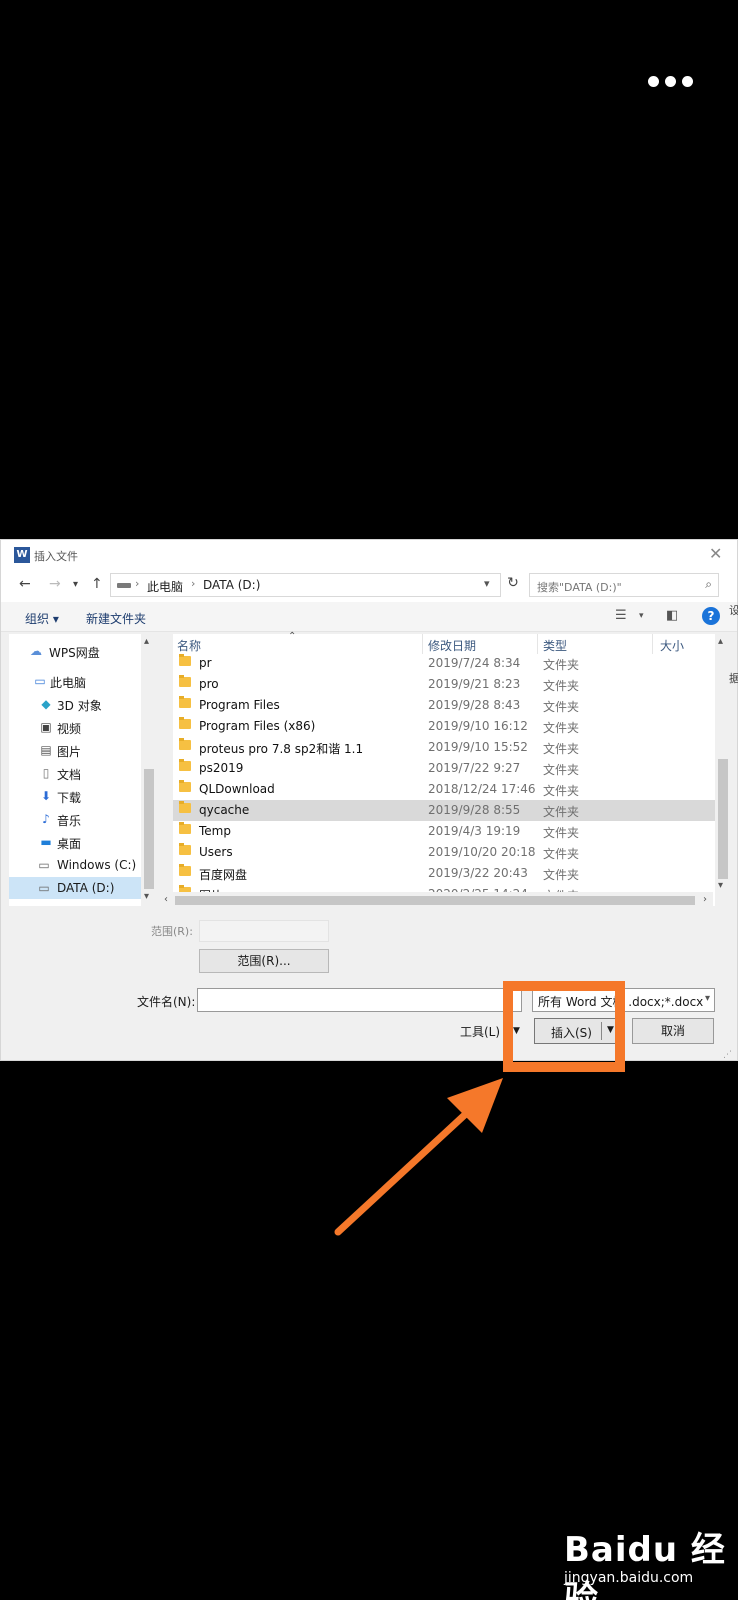 The image size is (738, 1600). I want to click on arrow-shaft, so click(404, 1171).